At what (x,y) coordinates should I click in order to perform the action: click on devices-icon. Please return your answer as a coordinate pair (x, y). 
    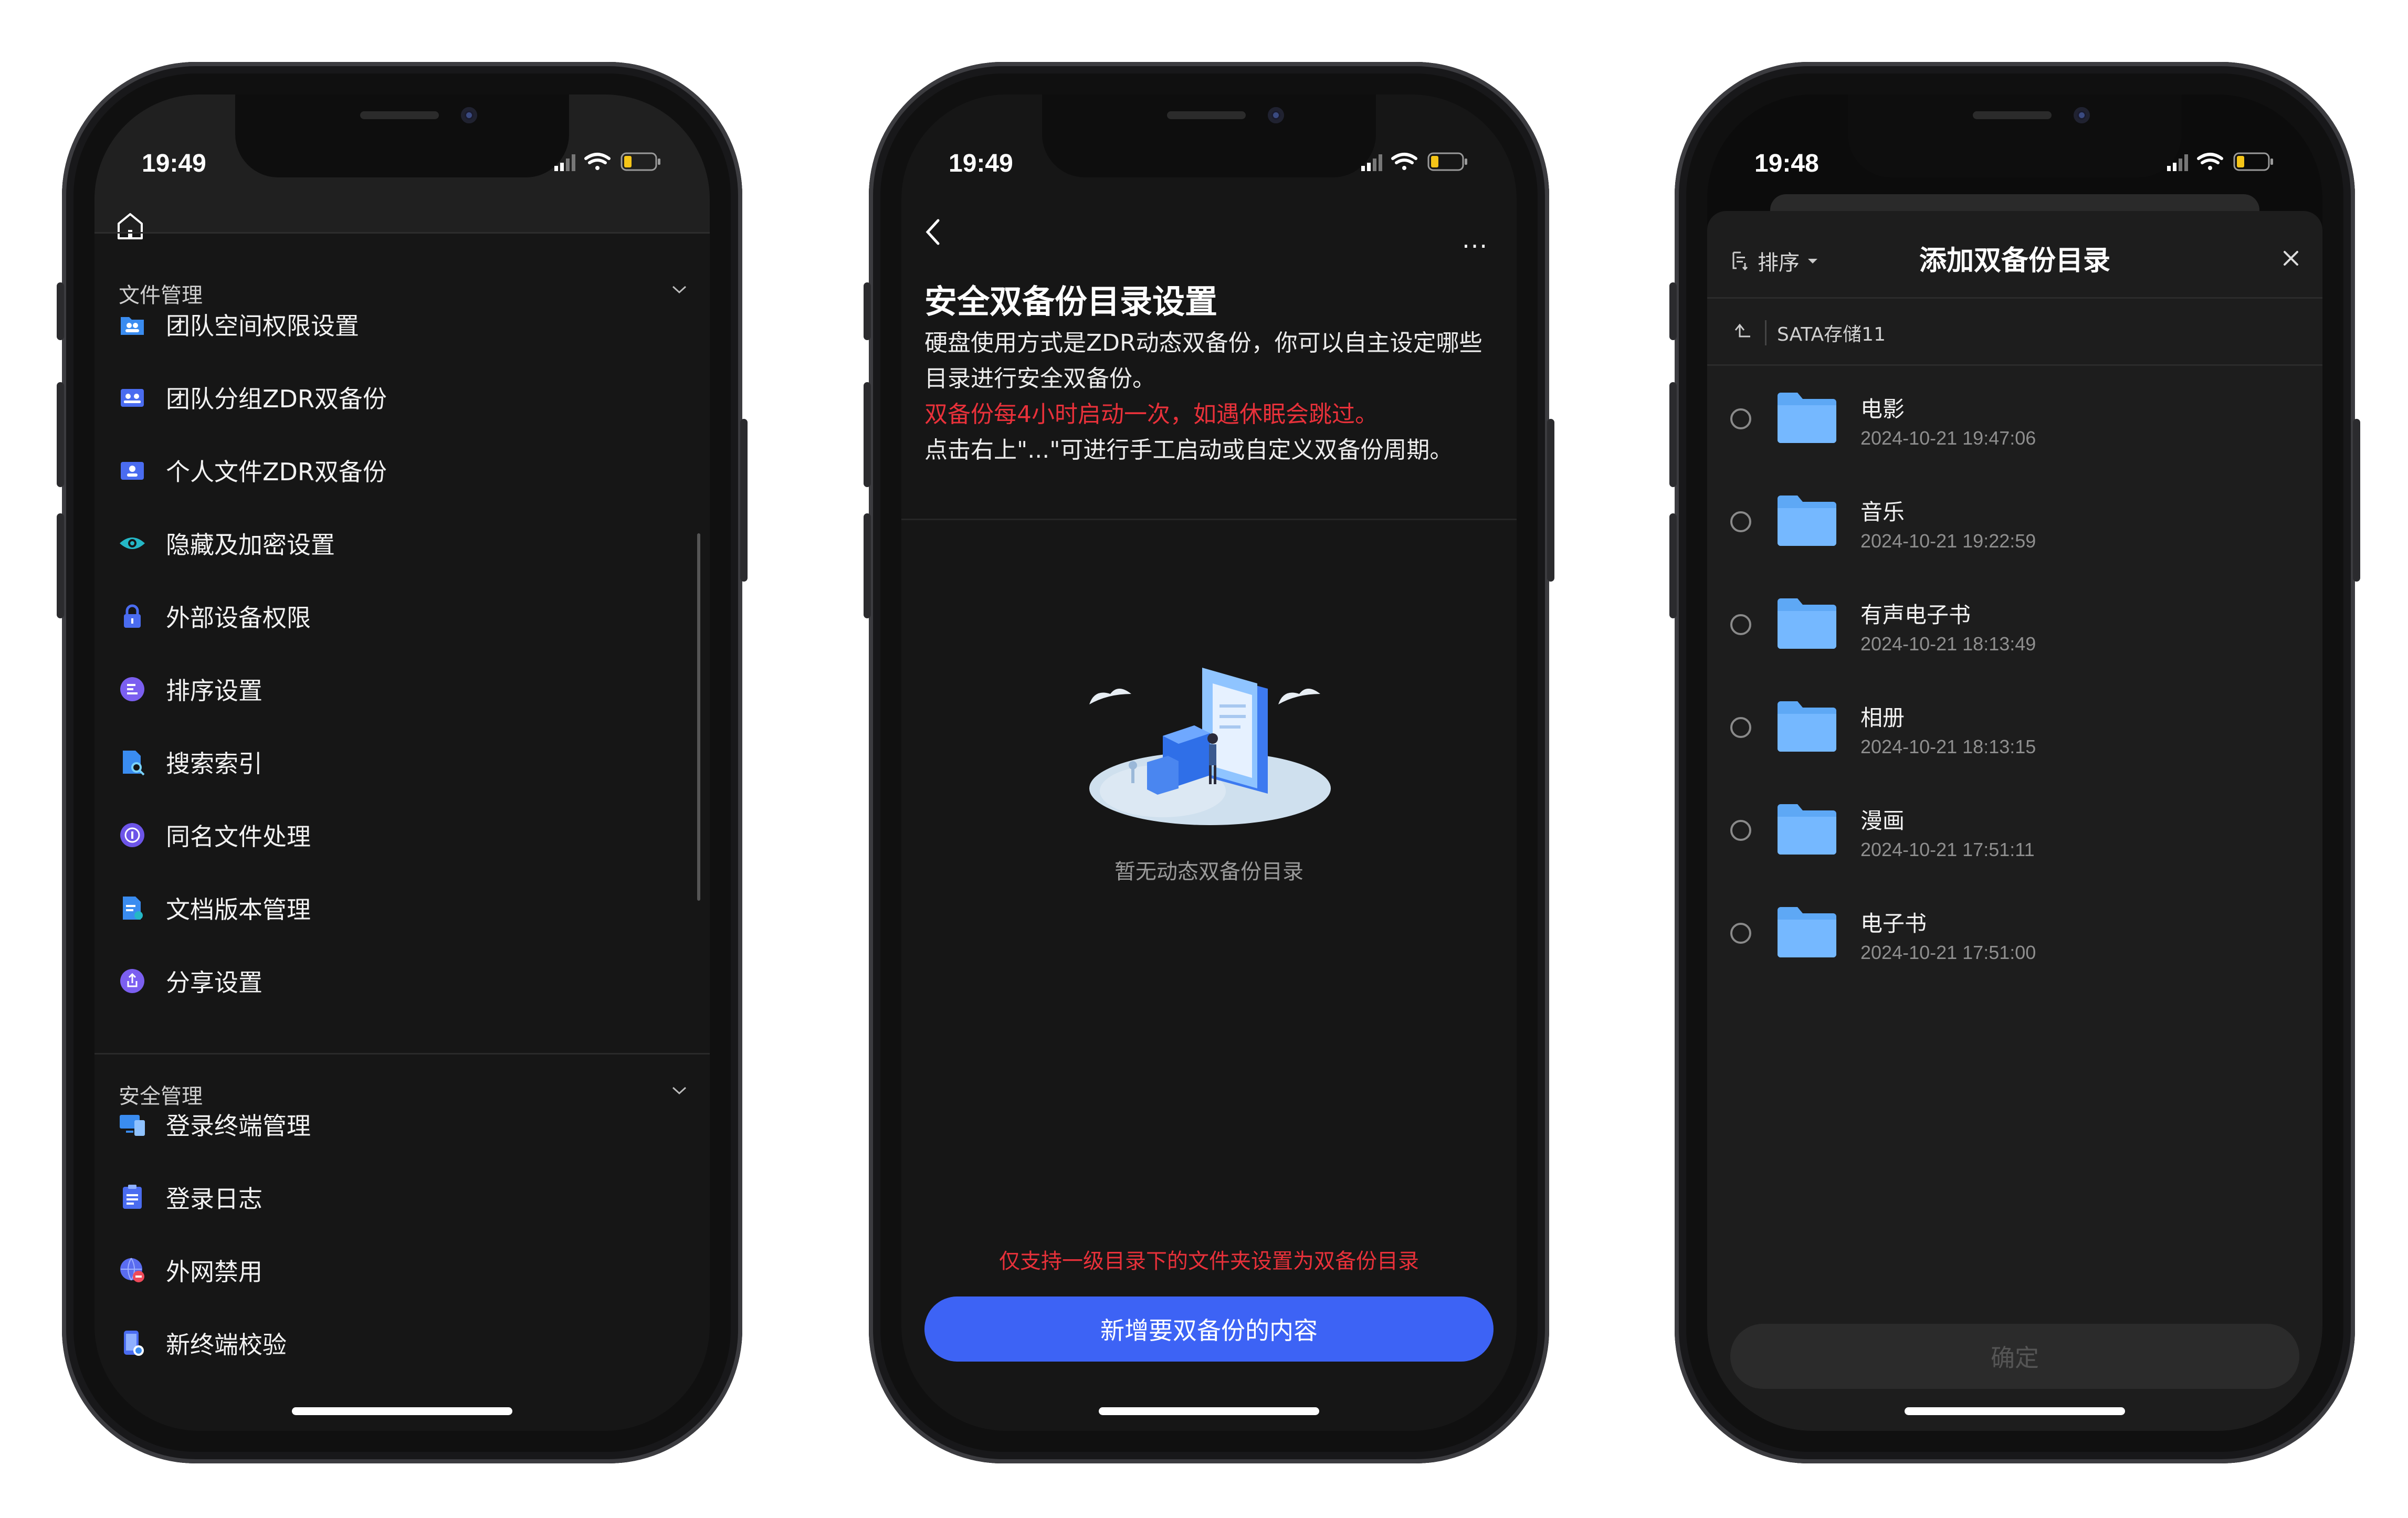
    Looking at the image, I should click on (132, 1125).